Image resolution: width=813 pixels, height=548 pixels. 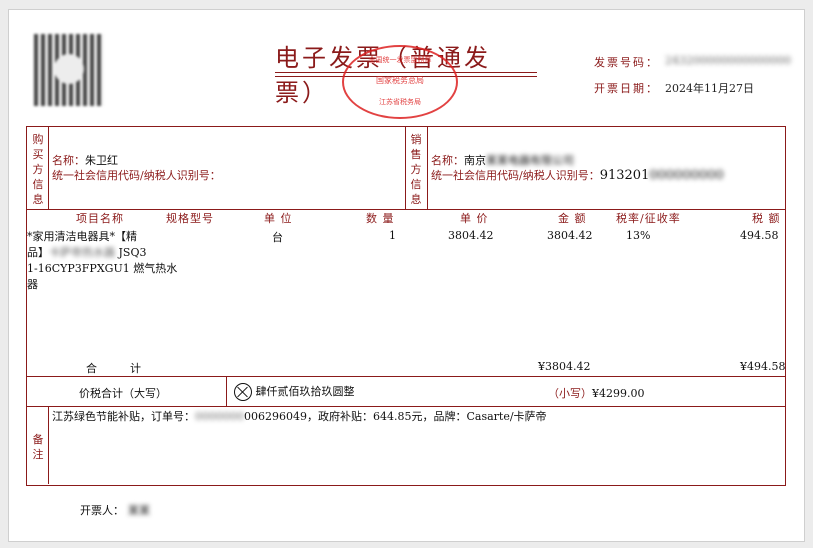 What do you see at coordinates (32, 284) in the screenshot?
I see `item-name-line: 器` at bounding box center [32, 284].